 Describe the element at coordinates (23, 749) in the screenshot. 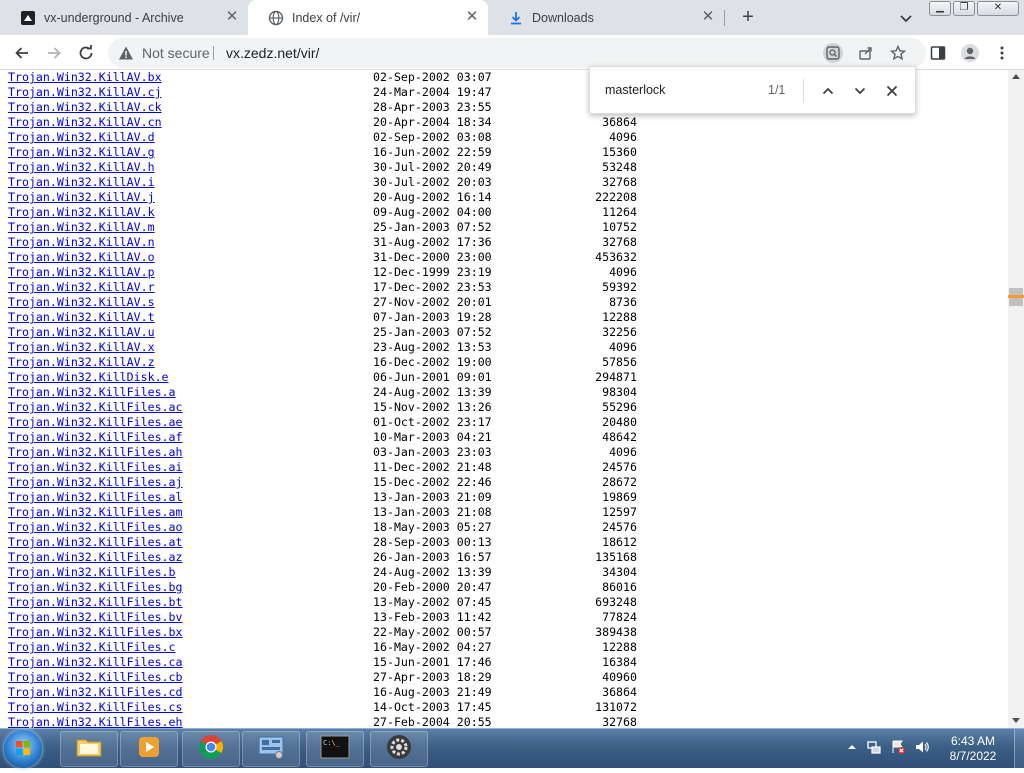

I see `start-button` at that location.